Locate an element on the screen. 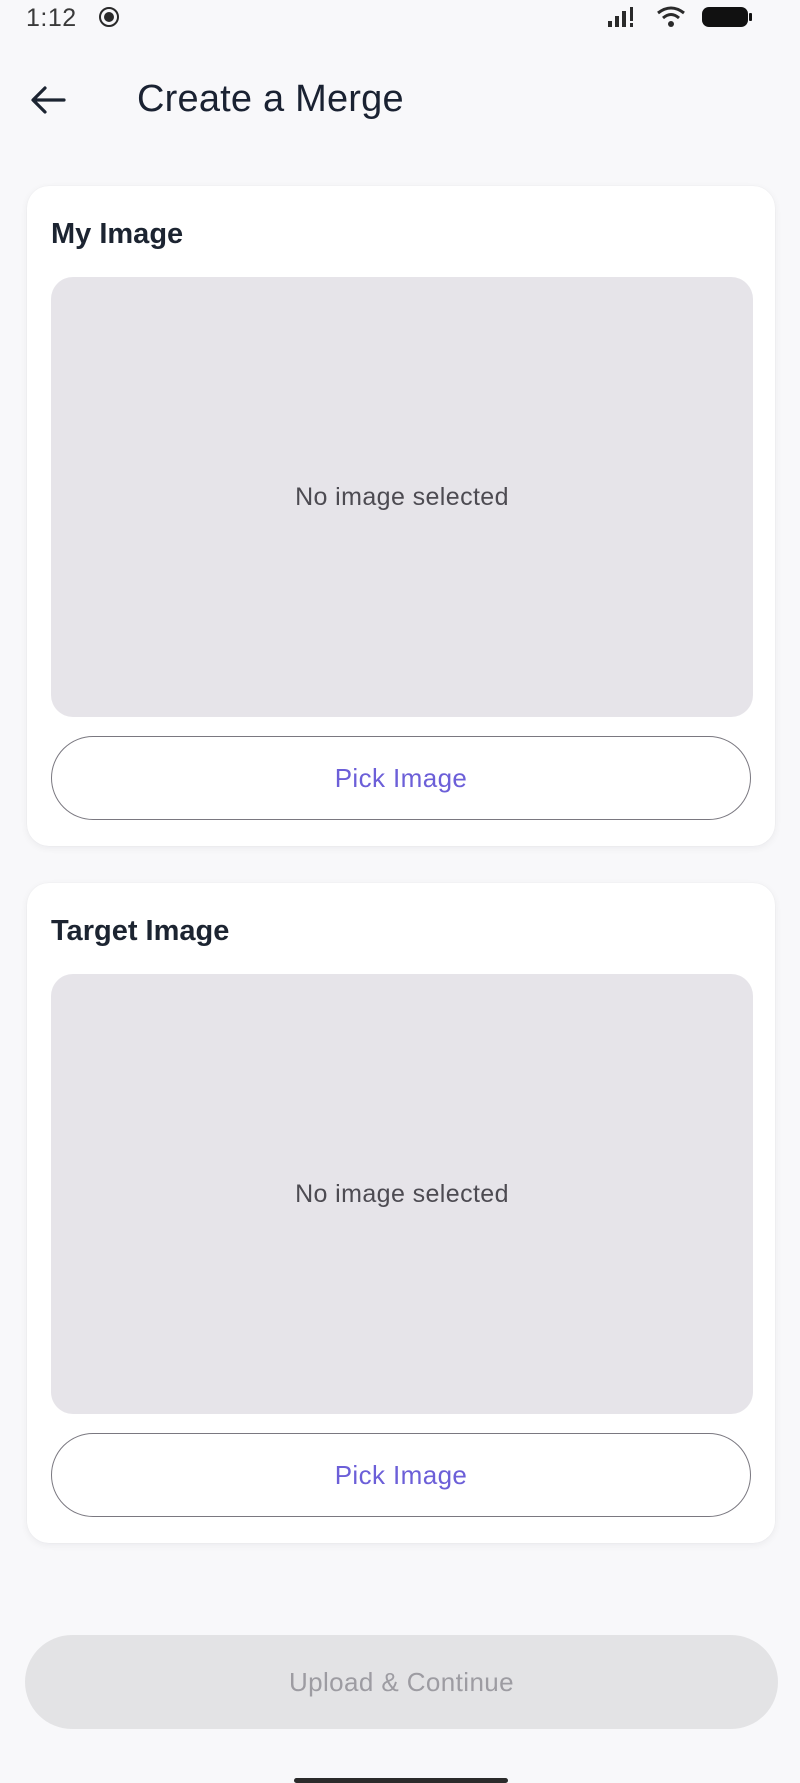  status-time: 1:12 is located at coordinates (51, 18).